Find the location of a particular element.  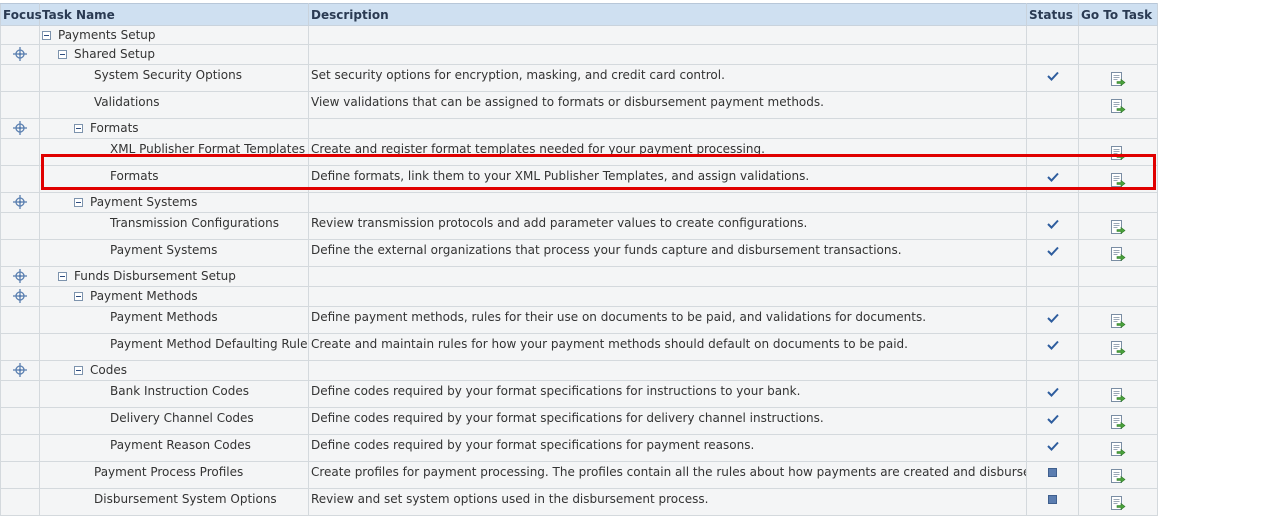

section-name: Codes is located at coordinates (108, 370).